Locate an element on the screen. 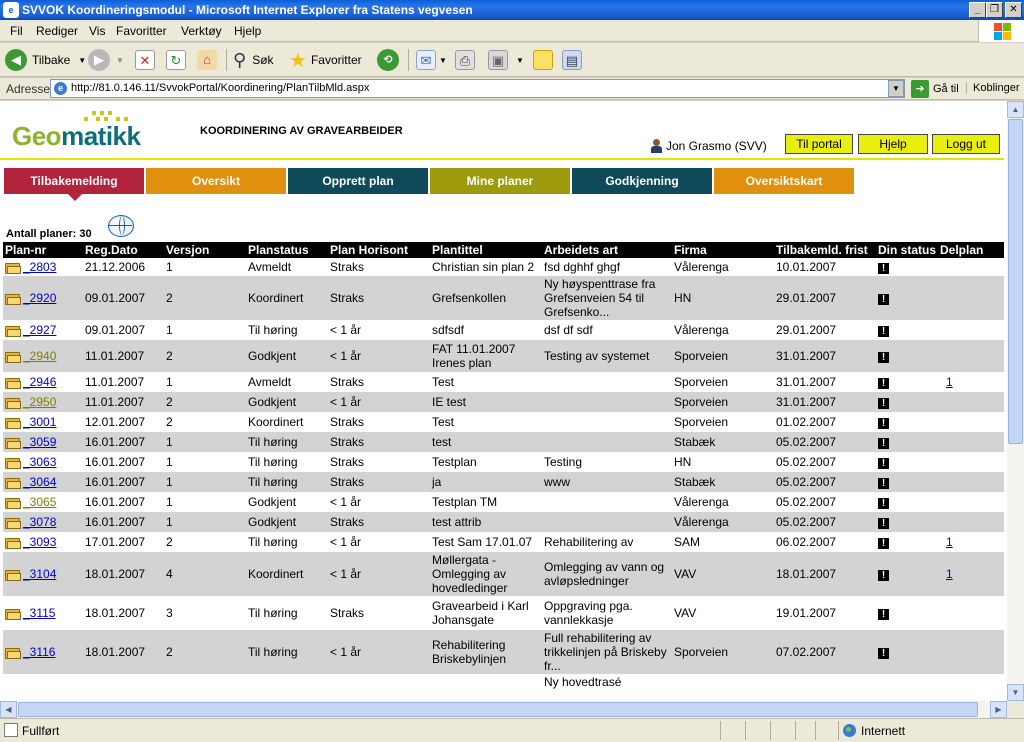 The height and width of the screenshot is (742, 1024). mail-button: ✉ ▼ is located at coordinates (431, 60).